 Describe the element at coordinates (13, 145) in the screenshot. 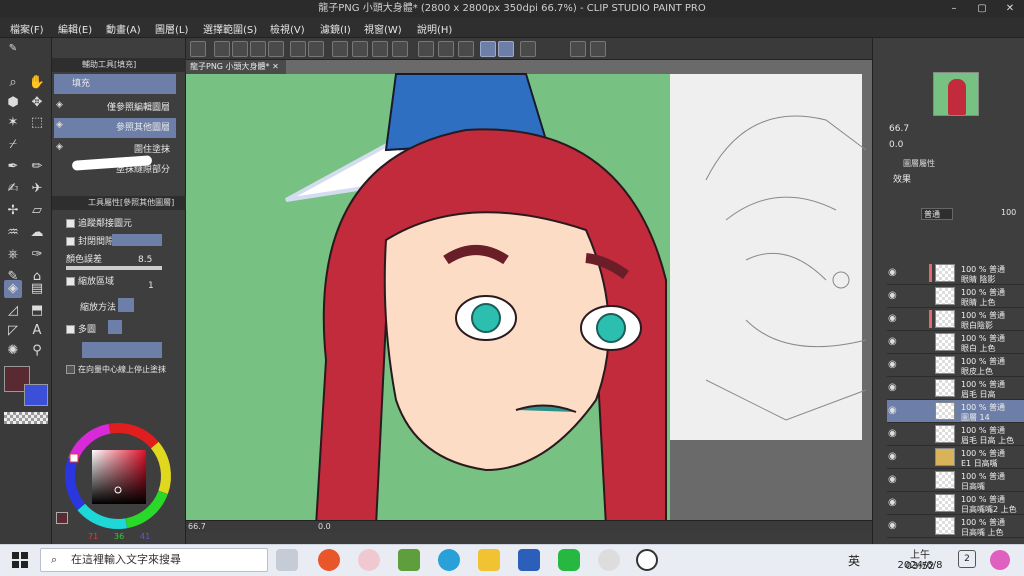

I see `eyedropper-icon: ⌿` at that location.